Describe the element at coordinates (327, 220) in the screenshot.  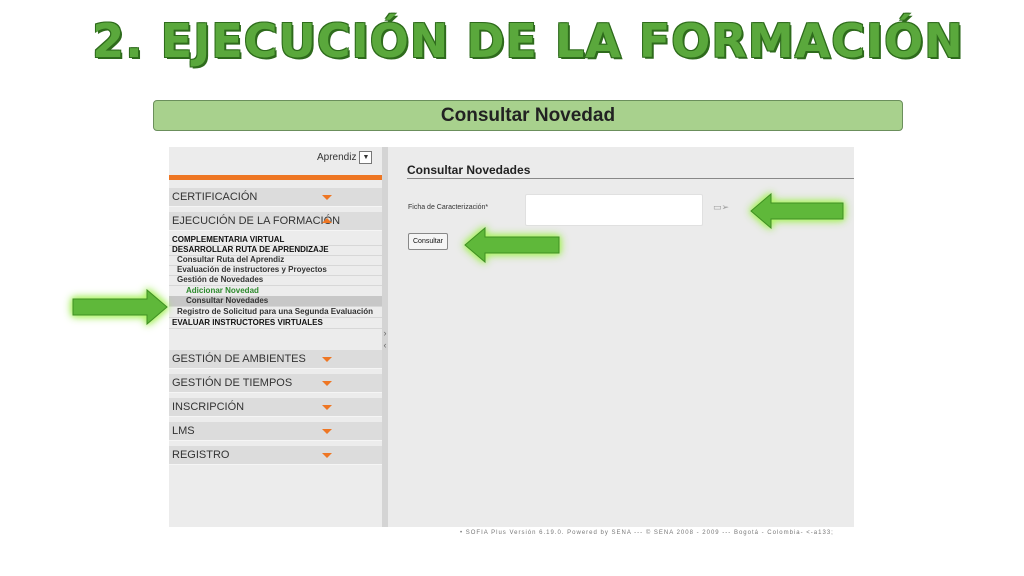
I see `collapse-arrow-icon` at that location.